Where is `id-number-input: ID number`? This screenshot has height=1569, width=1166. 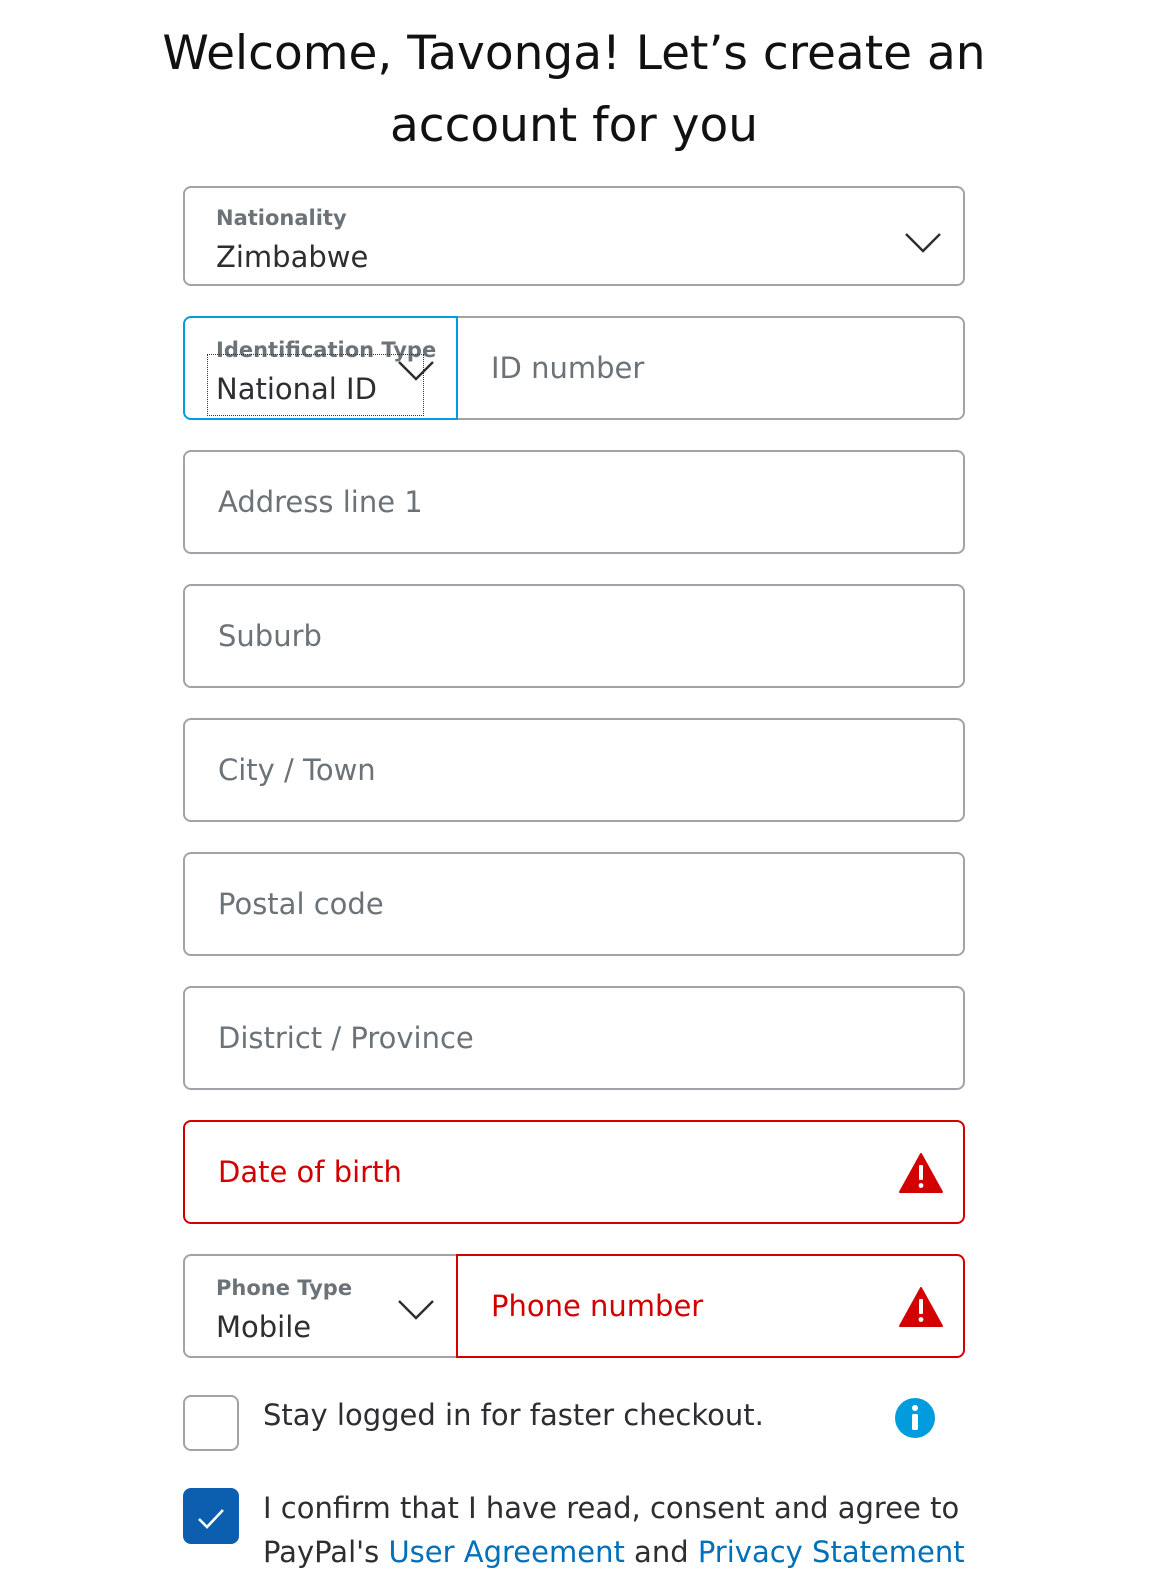
id-number-input: ID number is located at coordinates (710, 368).